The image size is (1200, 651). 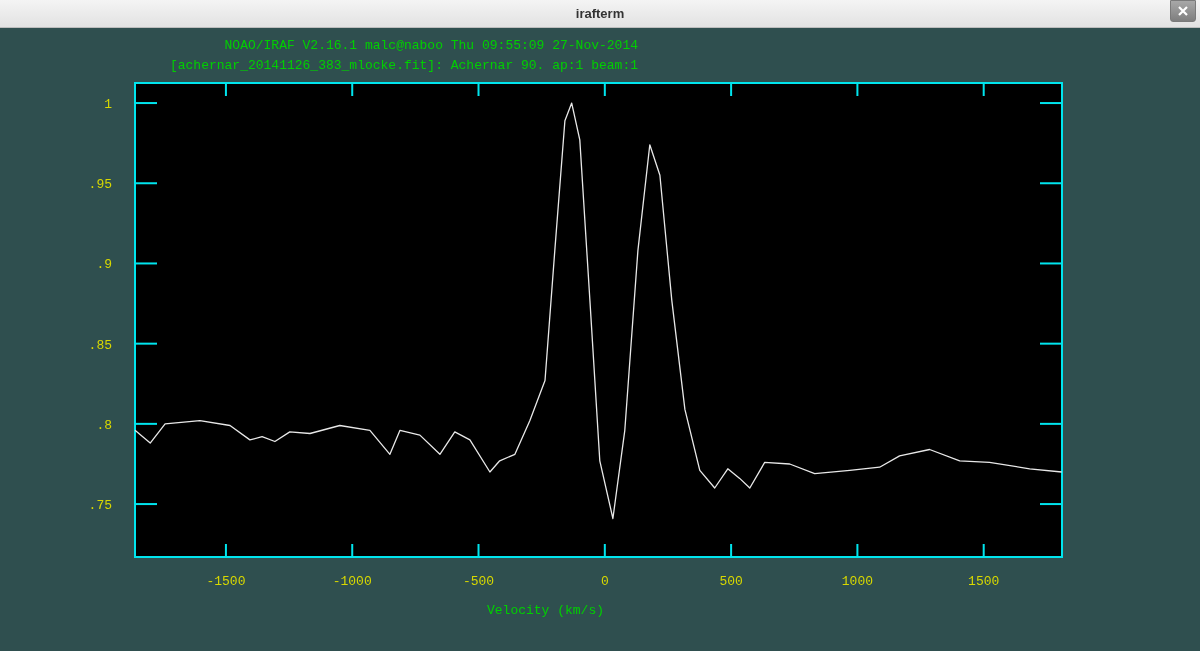 I want to click on x-axis-label: Velocity (km/s), so click(x=545, y=610).